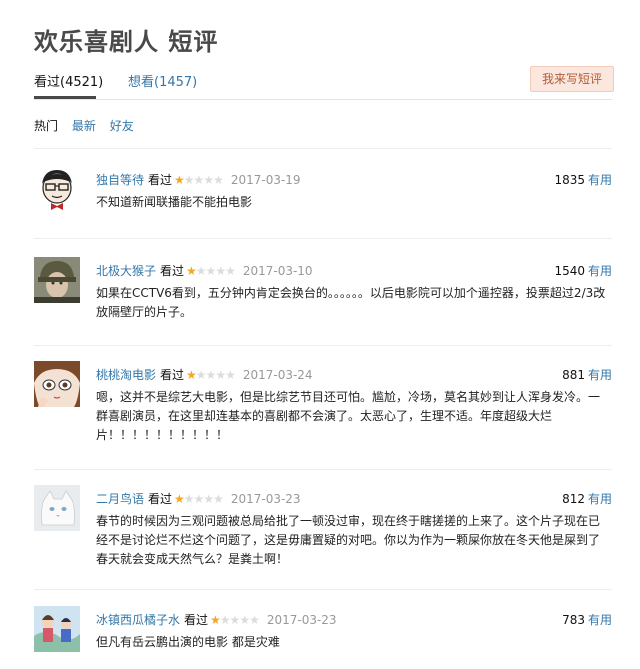 This screenshot has width=640, height=669. I want to click on sort-options: 热门 最新 好友, so click(89, 125).